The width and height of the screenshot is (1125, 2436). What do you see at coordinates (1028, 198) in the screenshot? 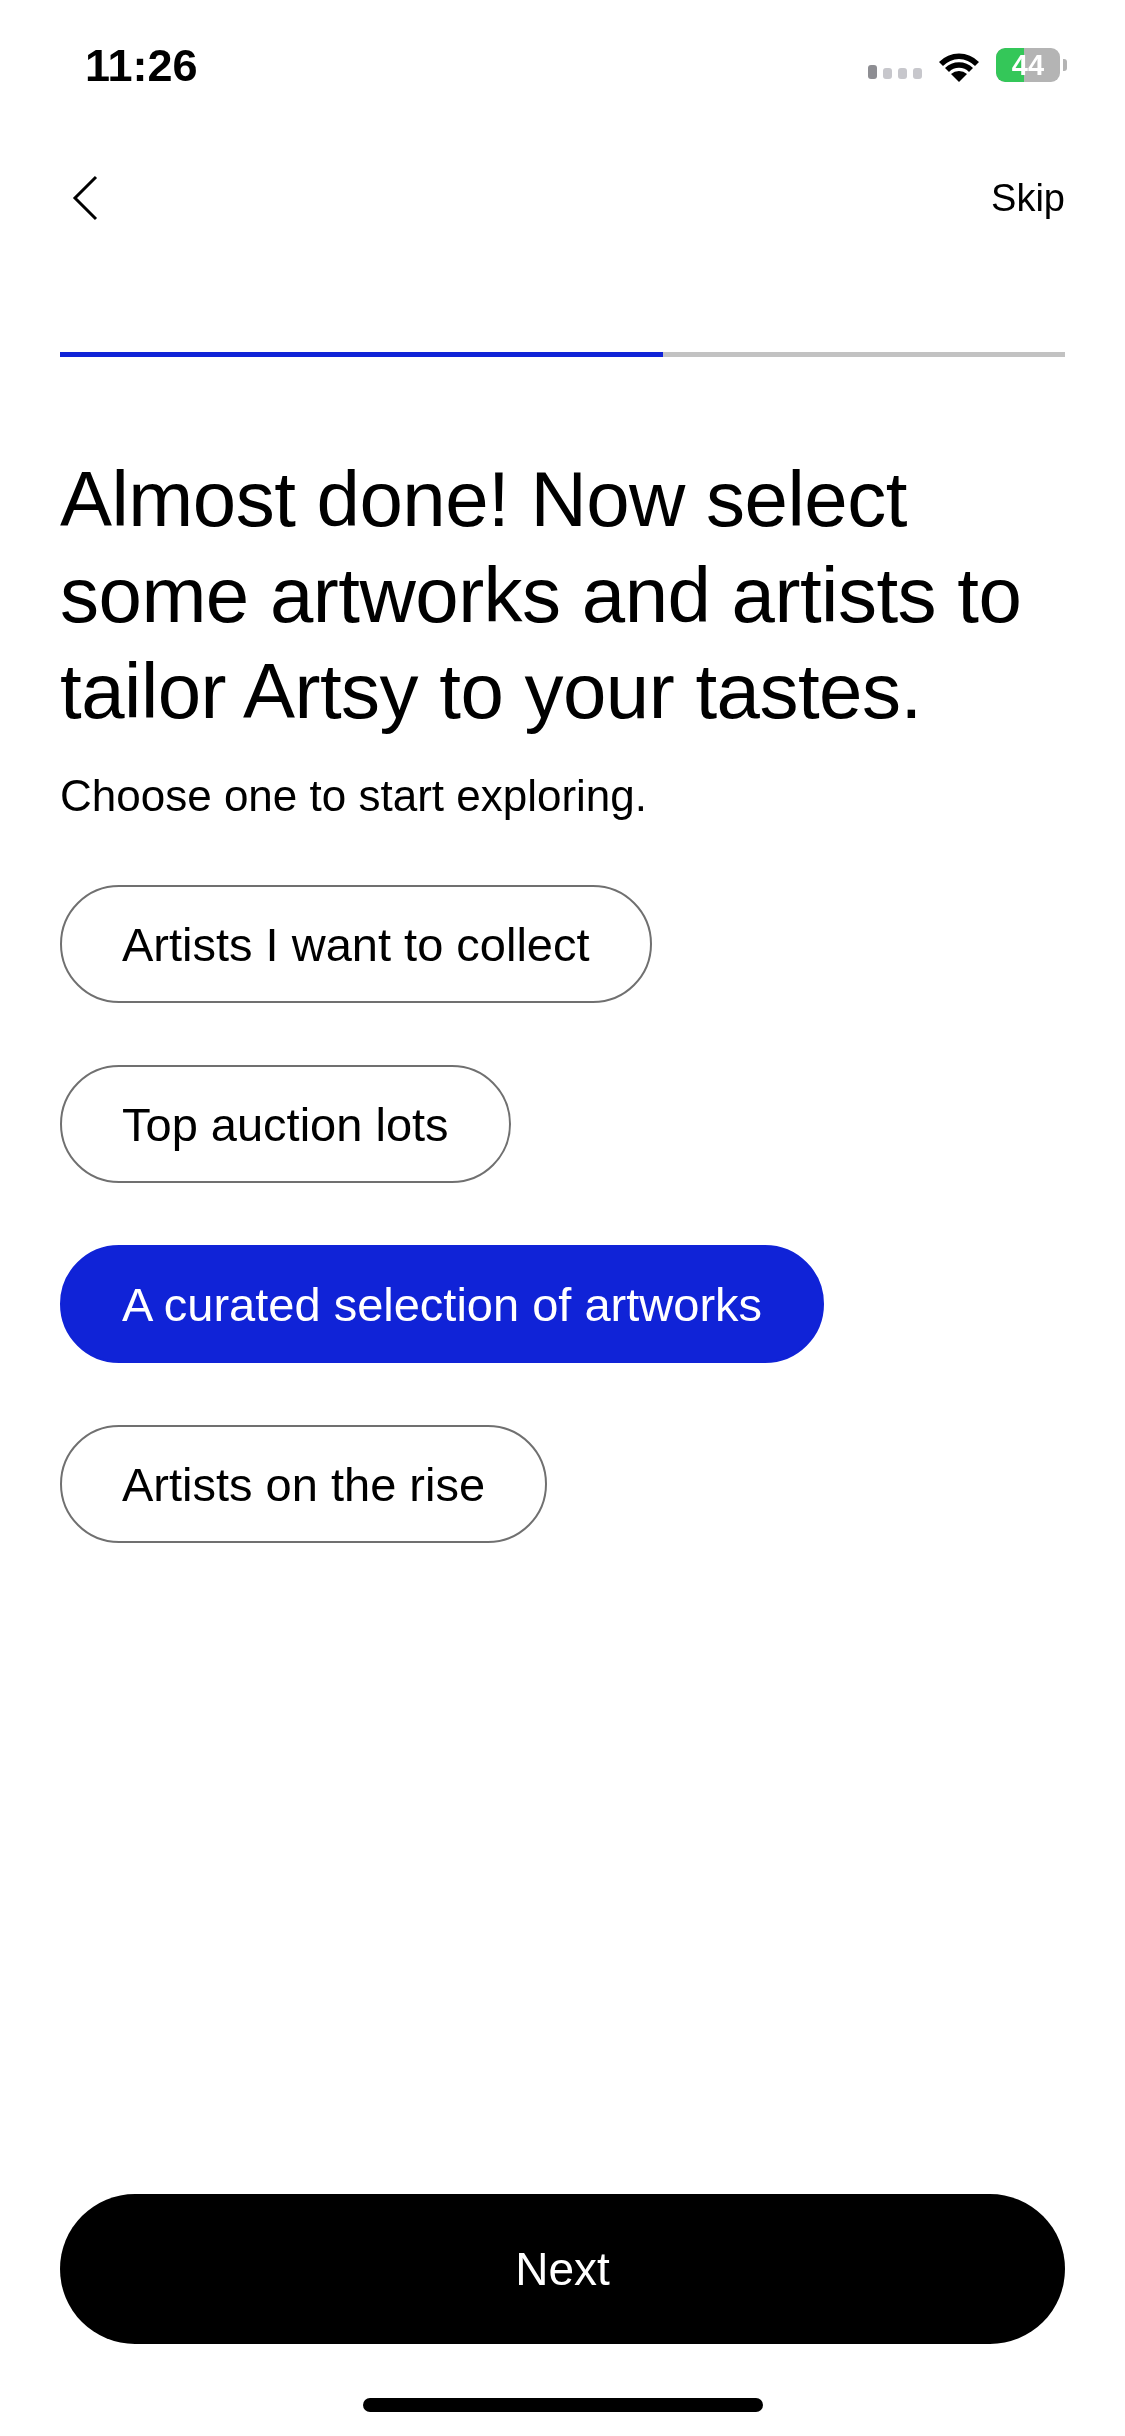
I see `skip-button: Skip` at bounding box center [1028, 198].